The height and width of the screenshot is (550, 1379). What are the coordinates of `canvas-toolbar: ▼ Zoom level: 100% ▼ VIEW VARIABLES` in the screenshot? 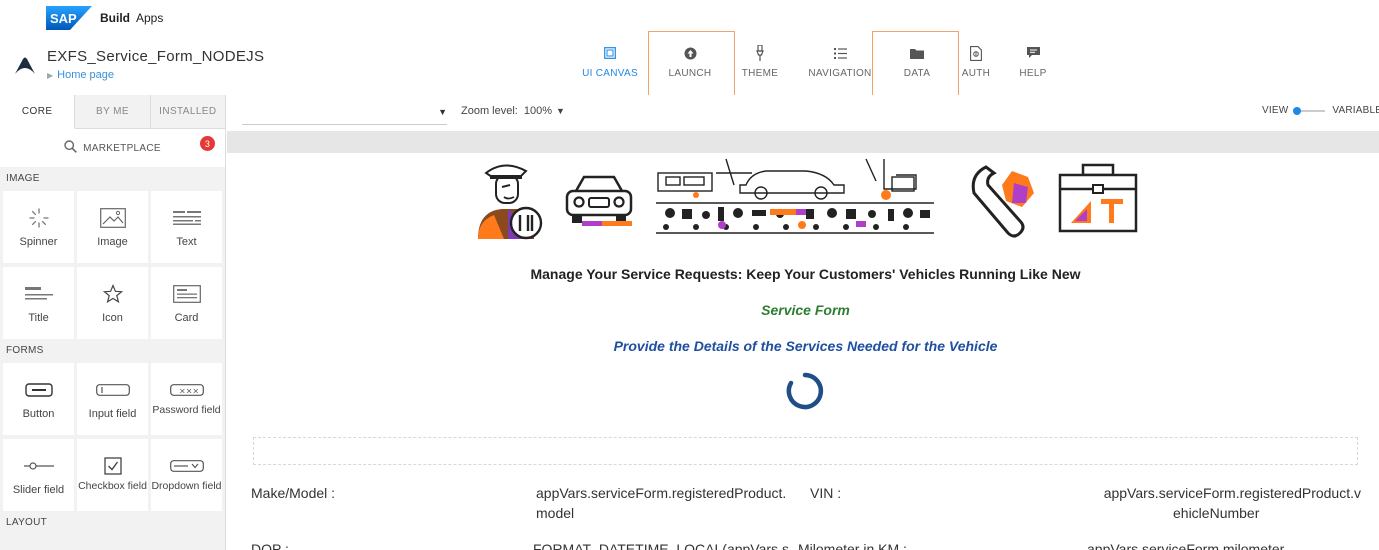 It's located at (803, 113).